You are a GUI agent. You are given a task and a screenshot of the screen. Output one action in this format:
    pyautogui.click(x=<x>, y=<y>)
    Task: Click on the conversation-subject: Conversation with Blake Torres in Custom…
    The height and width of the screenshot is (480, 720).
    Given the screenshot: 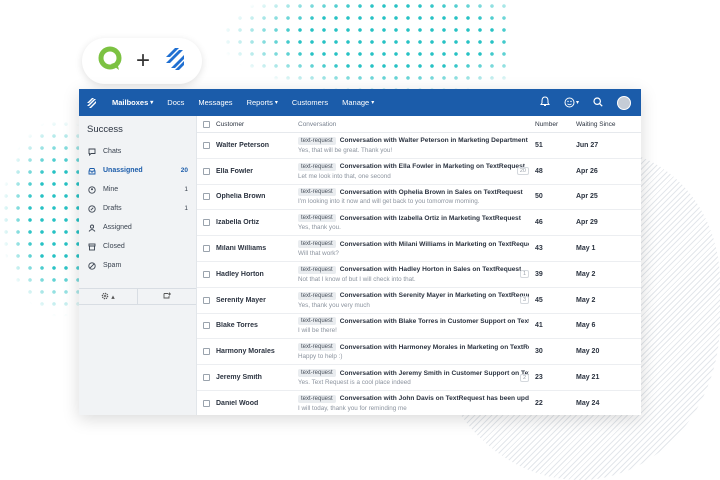 What is the action you would take?
    pyautogui.click(x=434, y=321)
    